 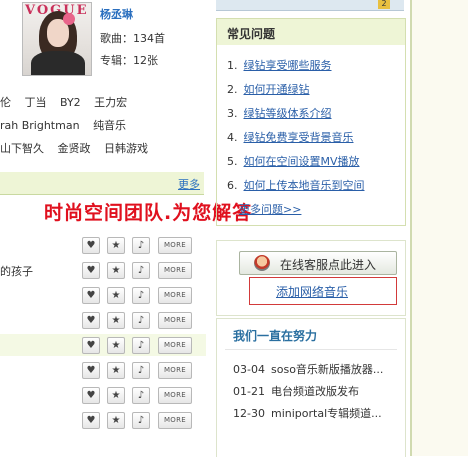 What do you see at coordinates (328, 265) in the screenshot?
I see `online-service-label: 在线客服点此进入` at bounding box center [328, 265].